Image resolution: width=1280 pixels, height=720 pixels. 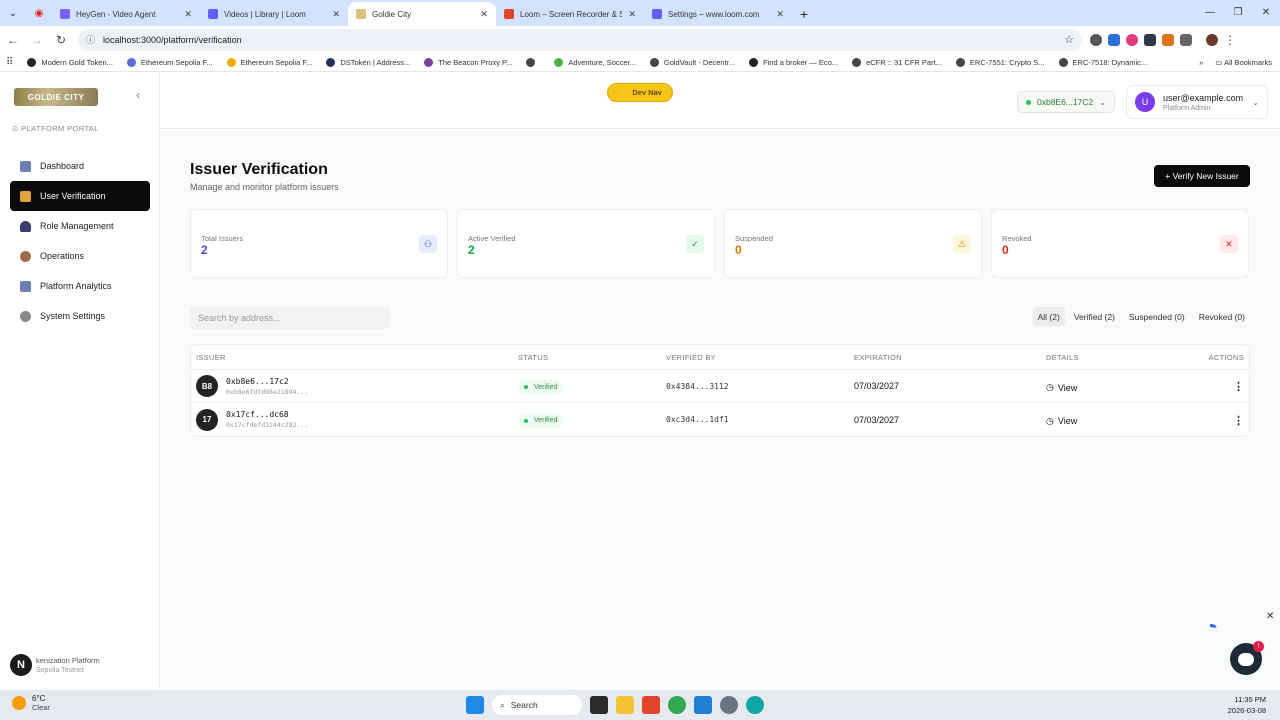 What do you see at coordinates (580, 39) in the screenshot?
I see `url-input: ⓘ localhost:3000/platform/verification ☆` at bounding box center [580, 39].